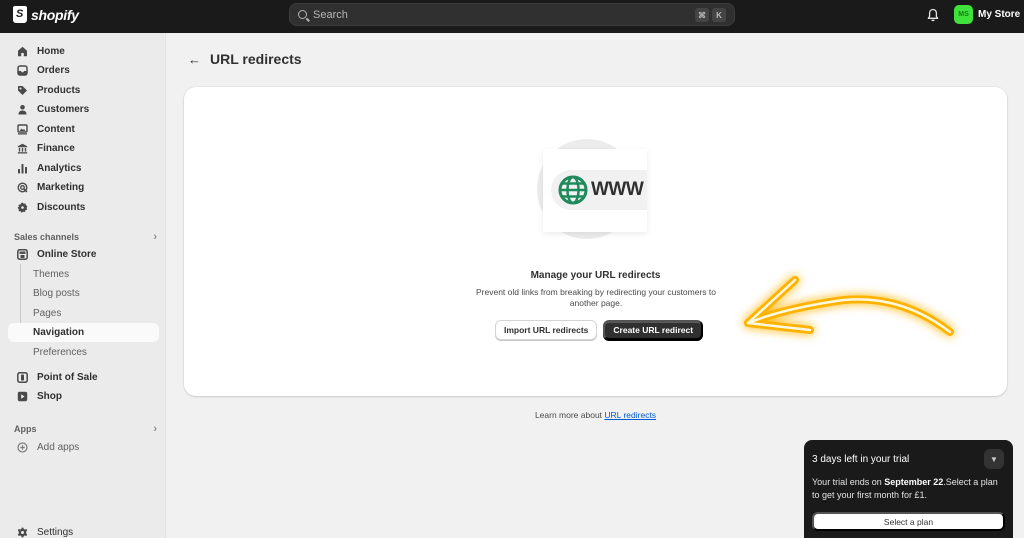  I want to click on target-icon, so click(22, 188).